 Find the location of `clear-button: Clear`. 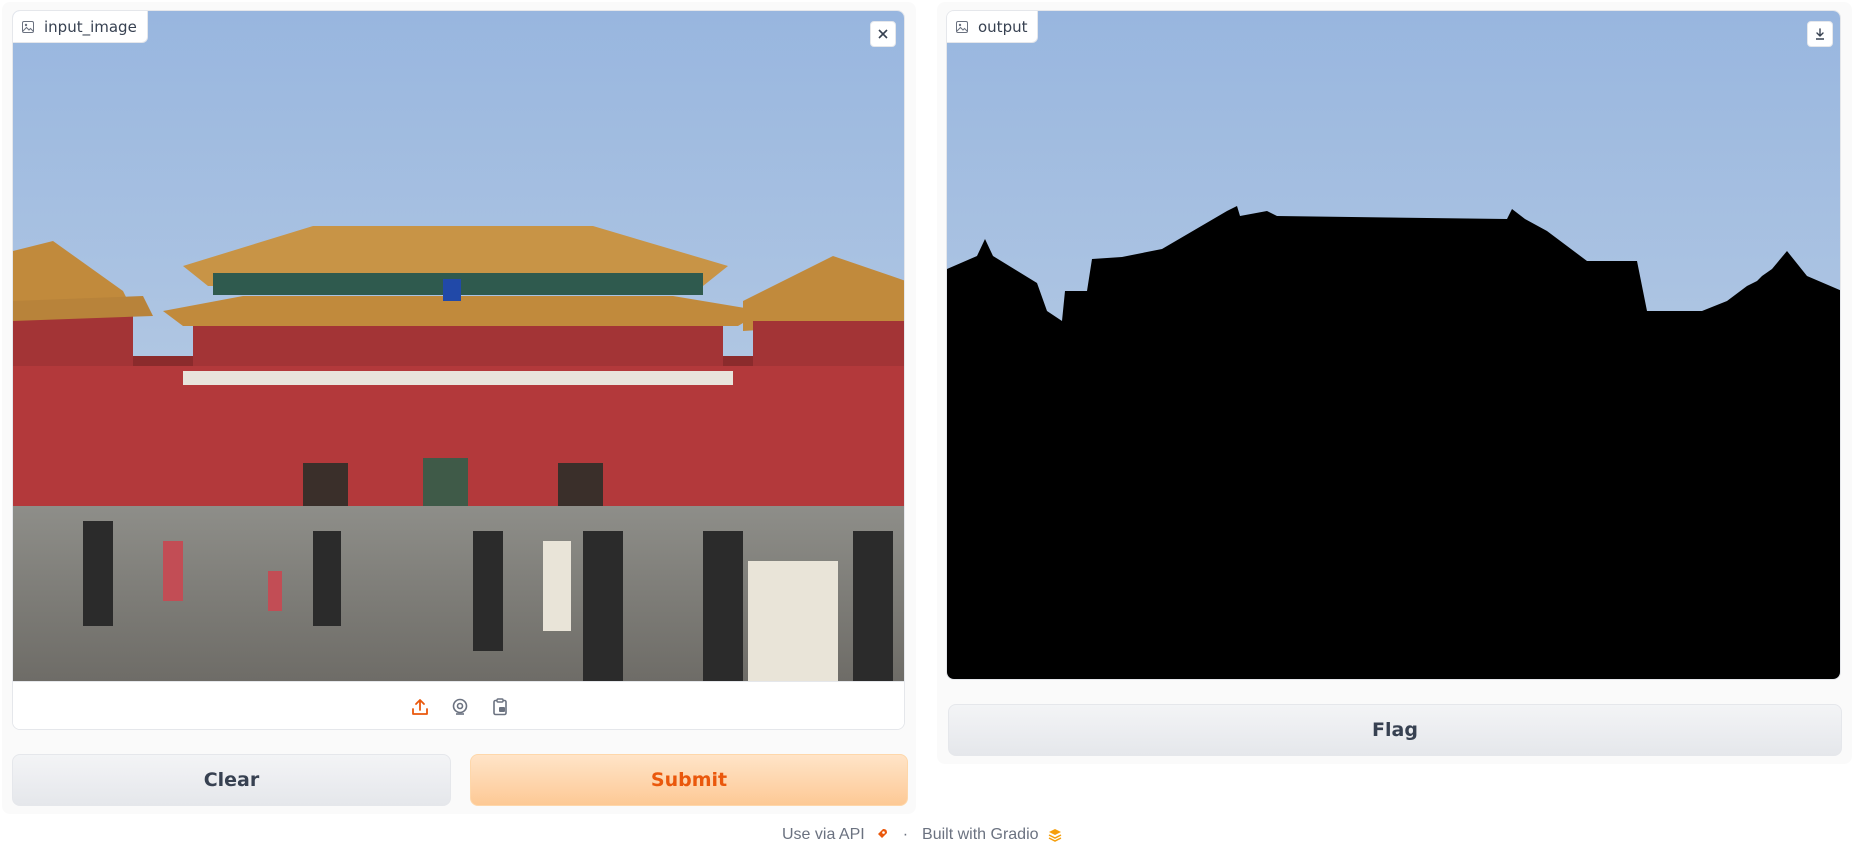

clear-button: Clear is located at coordinates (231, 780).